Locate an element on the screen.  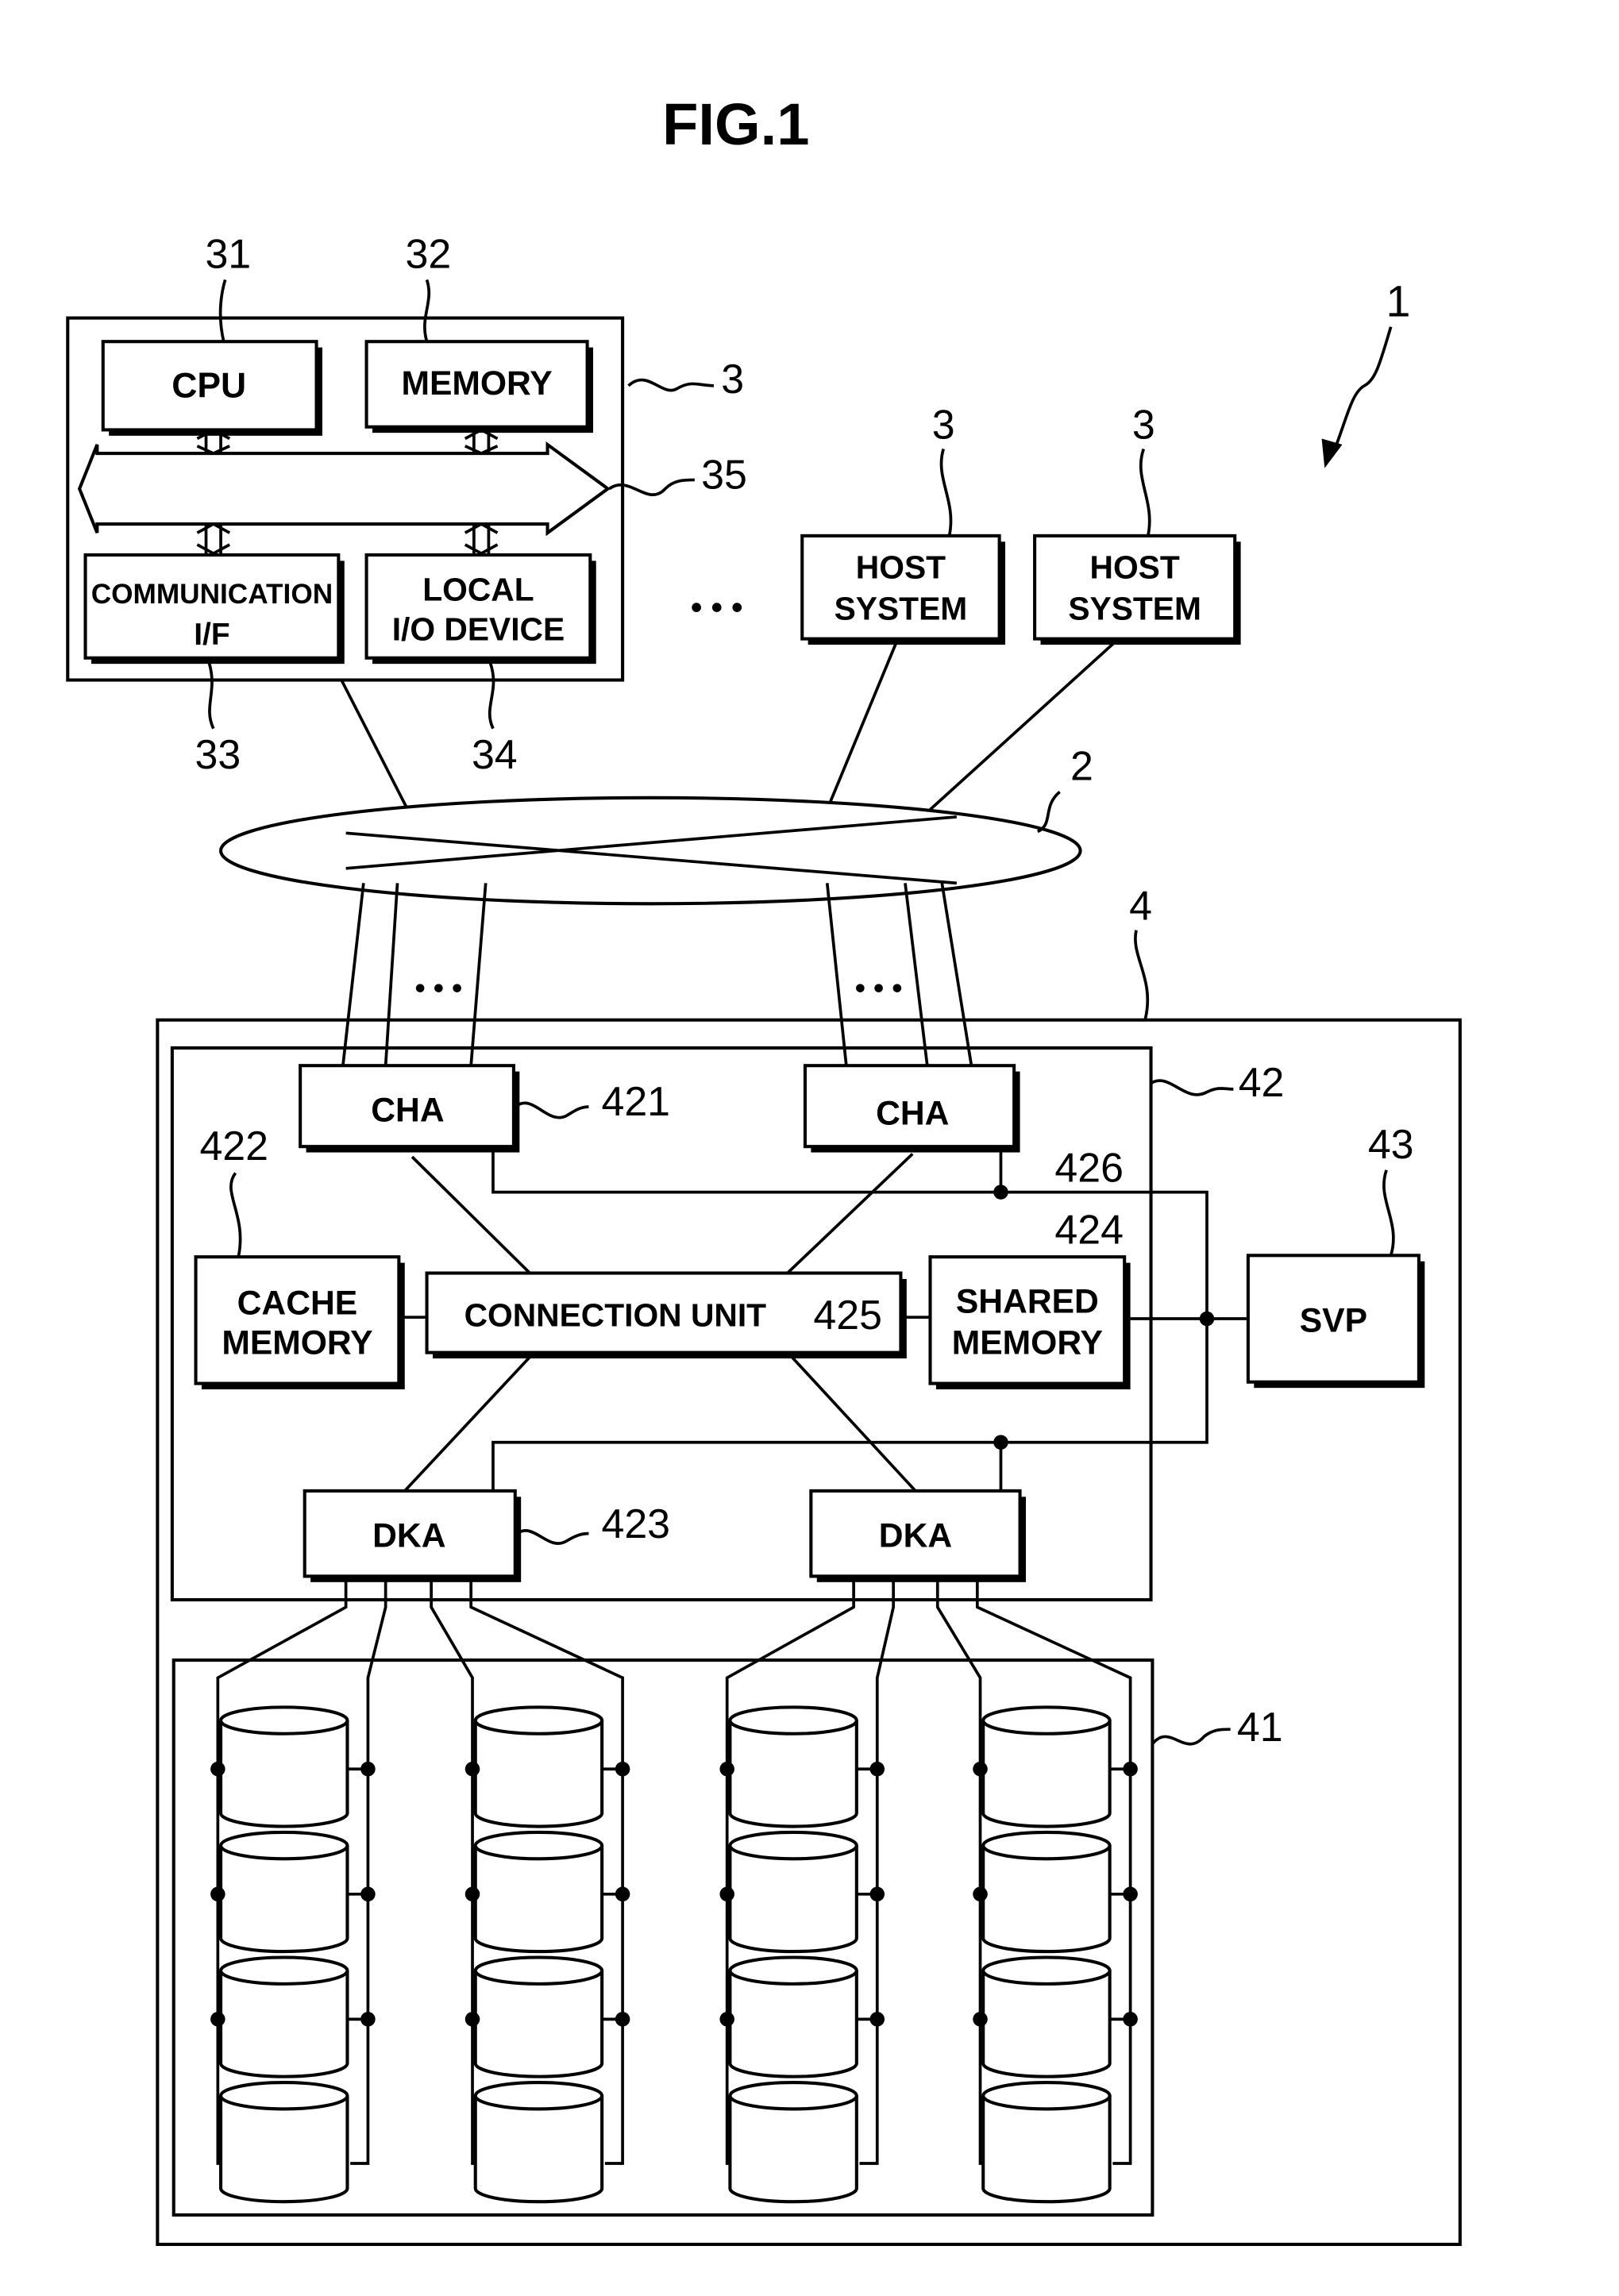
cha-1-label: CHA is located at coordinates (407, 1111).